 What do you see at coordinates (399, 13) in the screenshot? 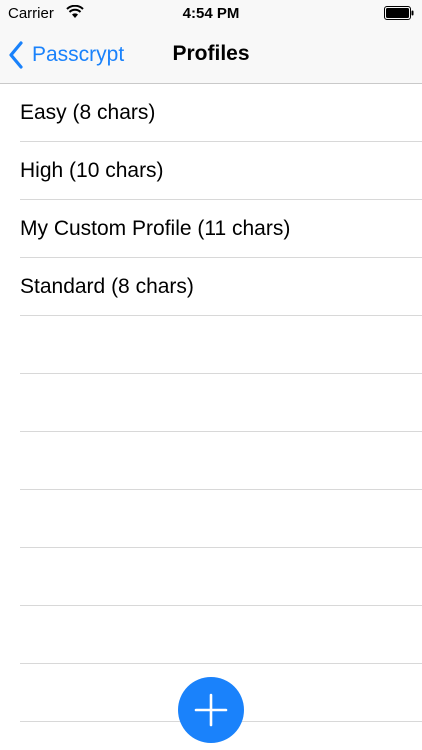
I see `battery-icon` at bounding box center [399, 13].